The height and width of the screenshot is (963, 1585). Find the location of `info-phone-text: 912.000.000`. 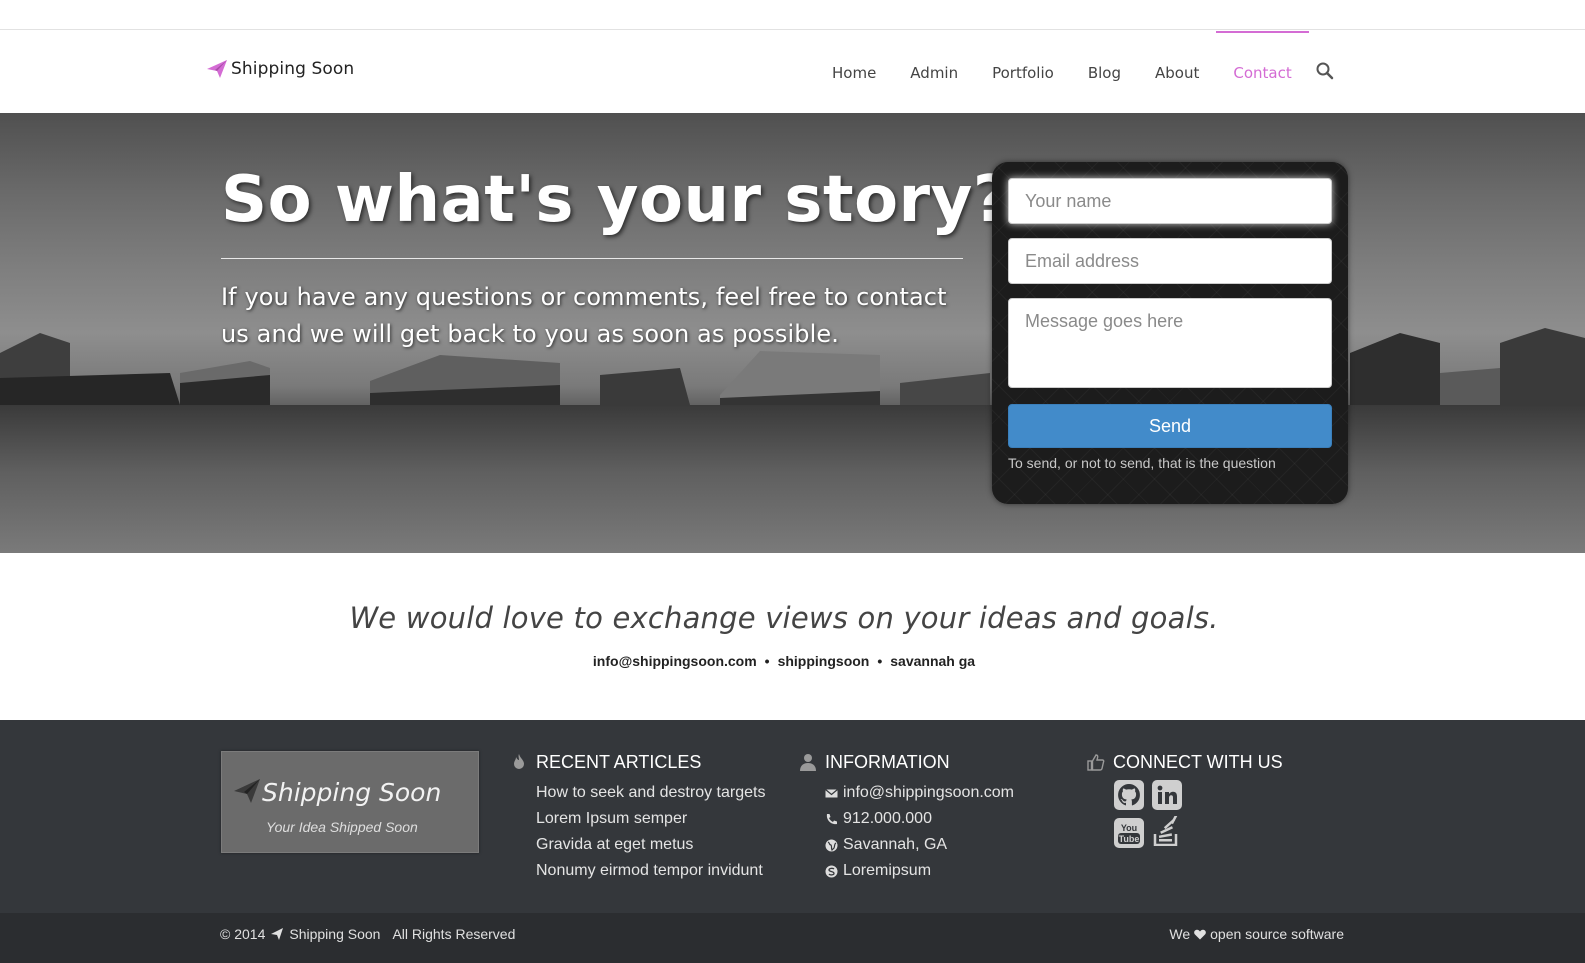

info-phone-text: 912.000.000 is located at coordinates (887, 818).